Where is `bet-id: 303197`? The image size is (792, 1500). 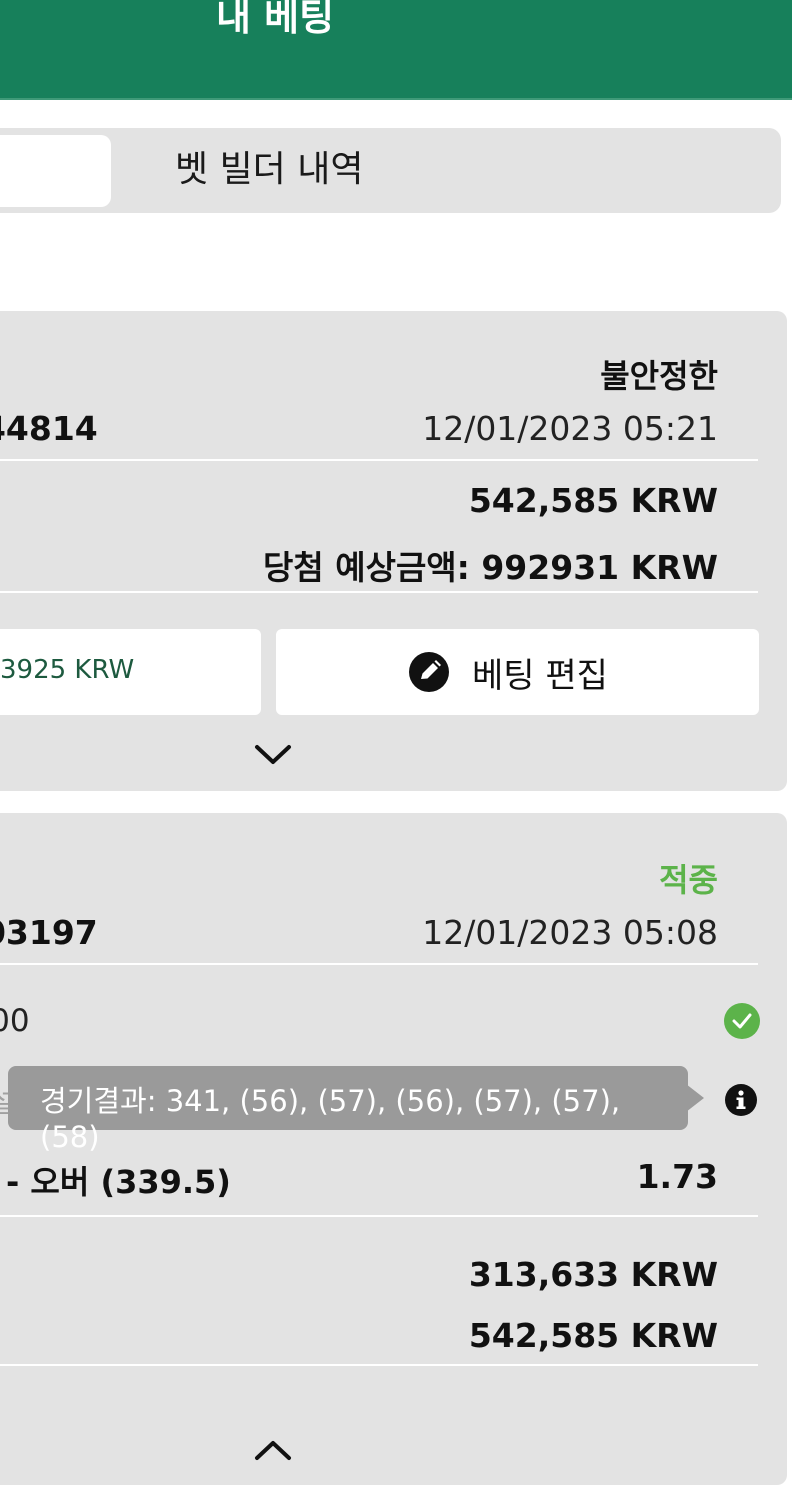 bet-id: 303197 is located at coordinates (49, 932).